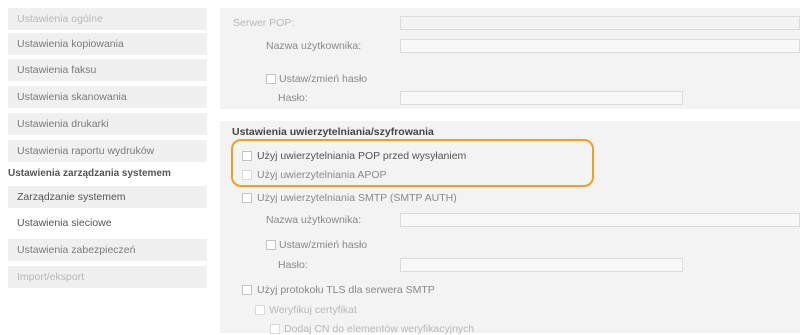  I want to click on sidebar-item-label: Ustawienia kopiowania, so click(70, 44).